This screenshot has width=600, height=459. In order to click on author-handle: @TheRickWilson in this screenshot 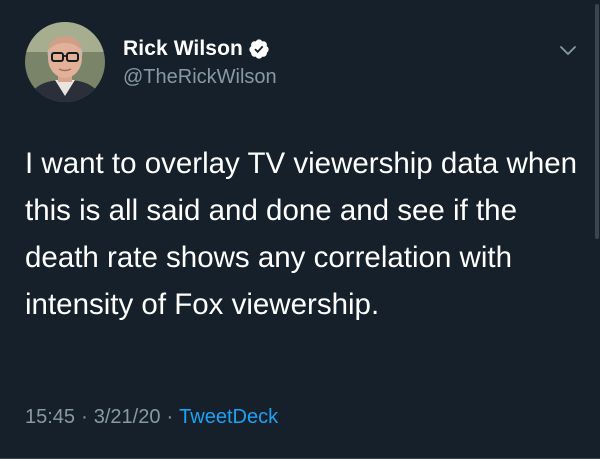, I will do `click(200, 77)`.